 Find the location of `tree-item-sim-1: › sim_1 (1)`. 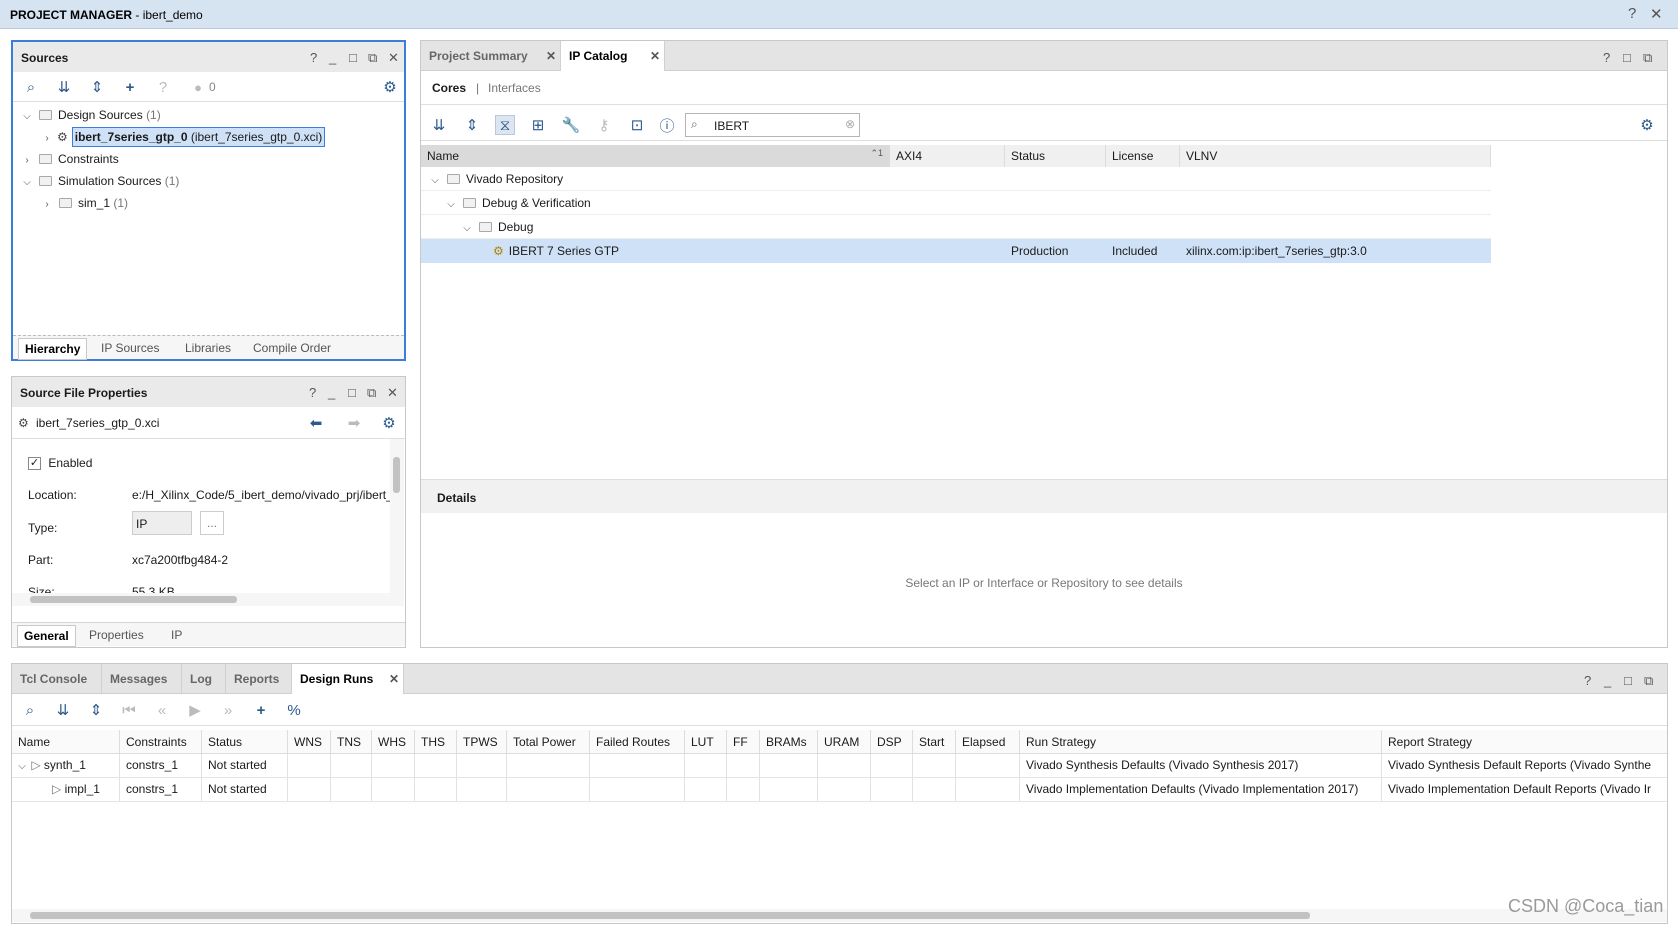

tree-item-sim-1: › sim_1 (1) is located at coordinates (208, 203).